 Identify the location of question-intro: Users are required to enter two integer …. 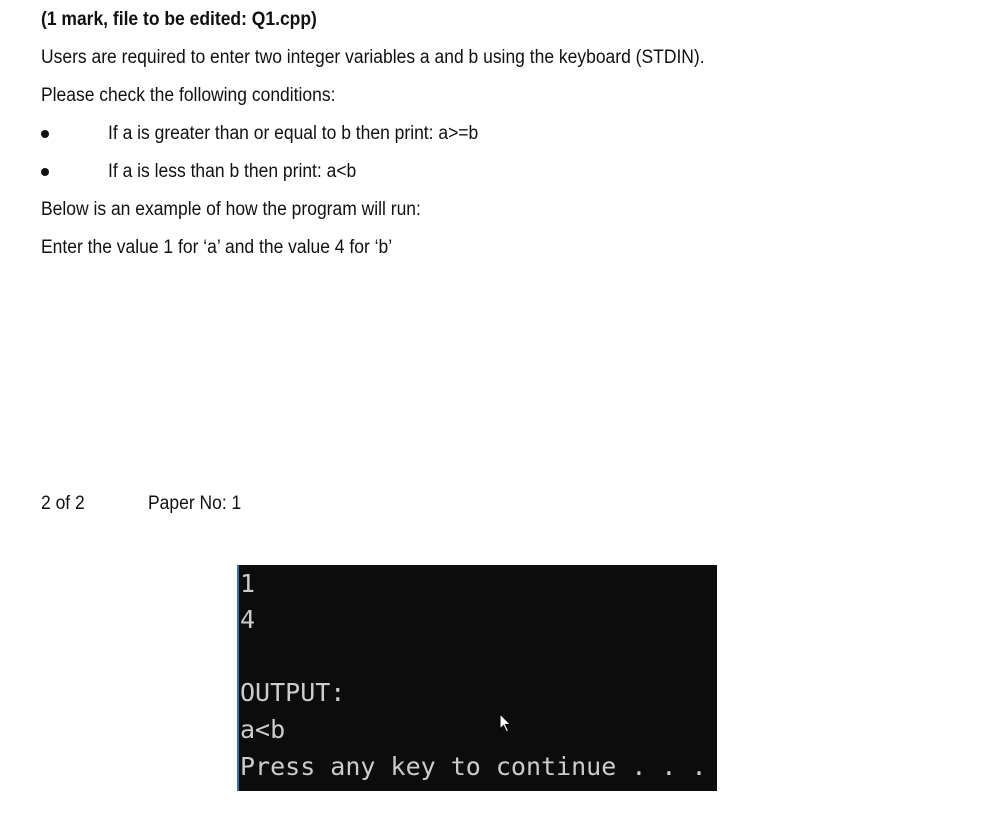
(373, 57).